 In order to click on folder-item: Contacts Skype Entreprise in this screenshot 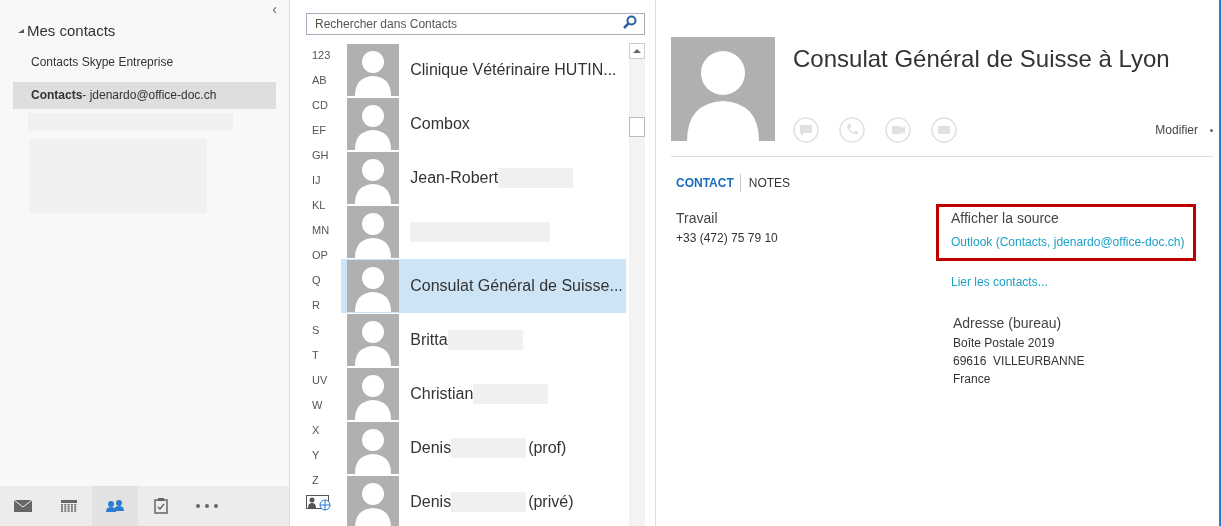, I will do `click(144, 62)`.